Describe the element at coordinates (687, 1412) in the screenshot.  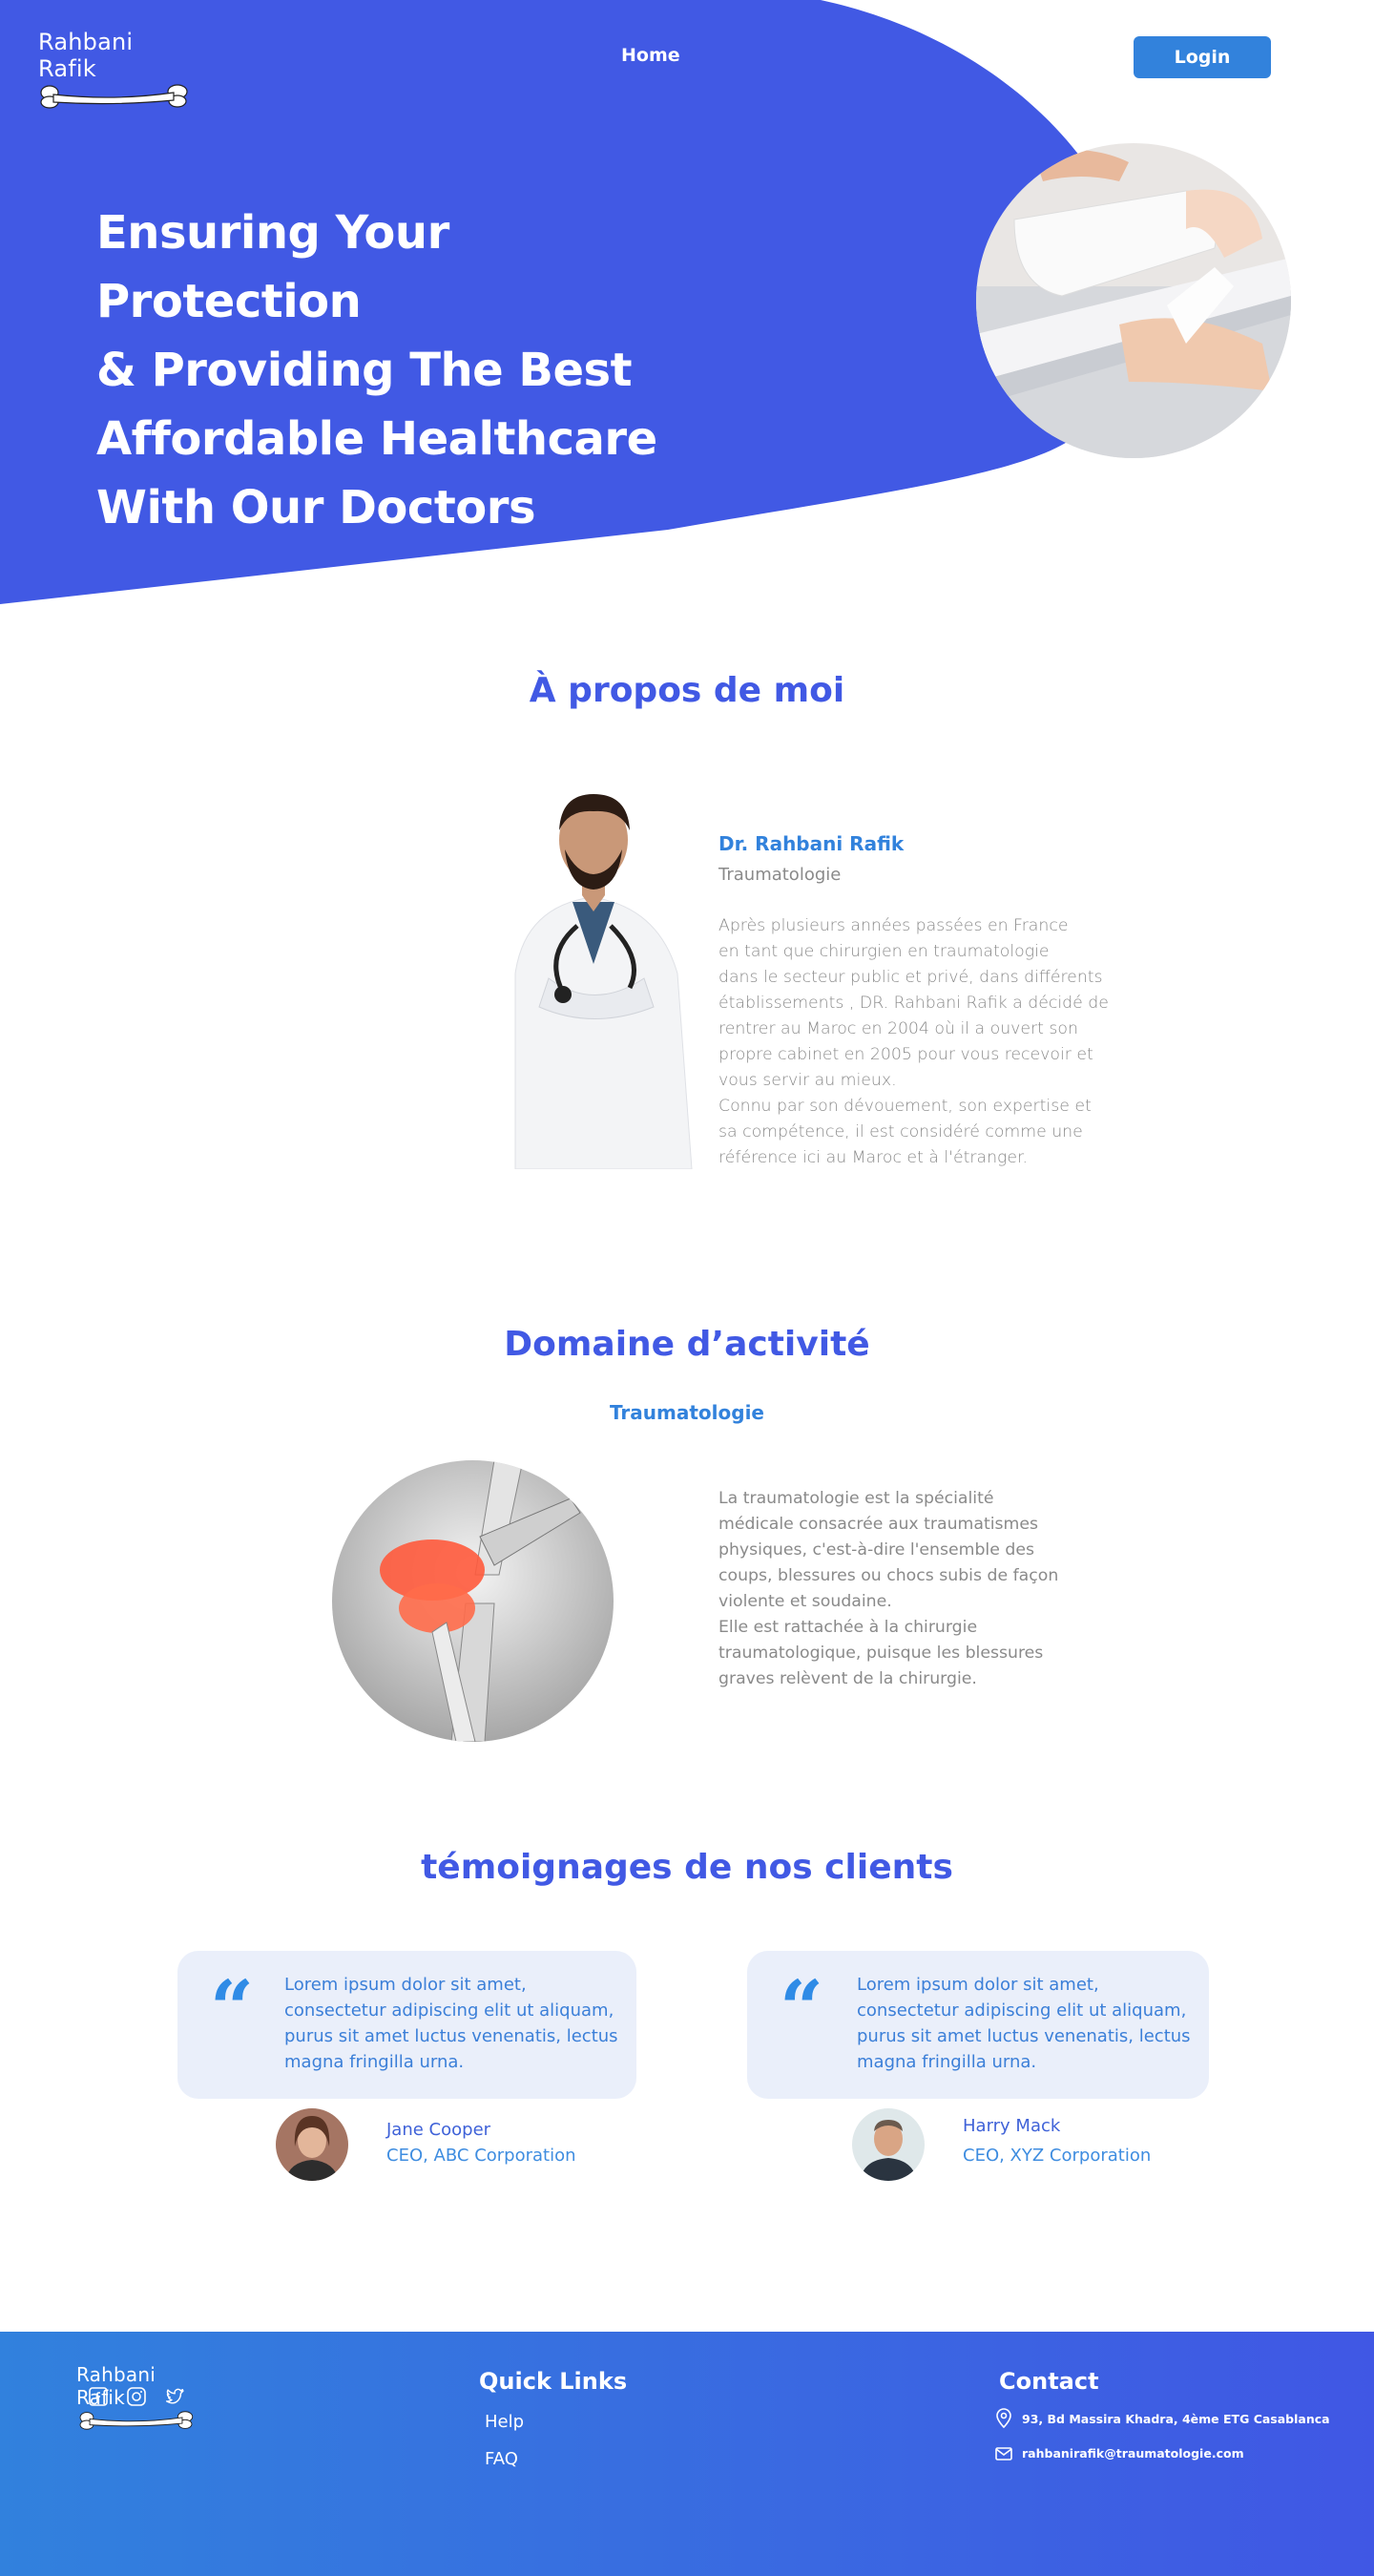
I see `domain-subtitle: Traumatologie` at that location.